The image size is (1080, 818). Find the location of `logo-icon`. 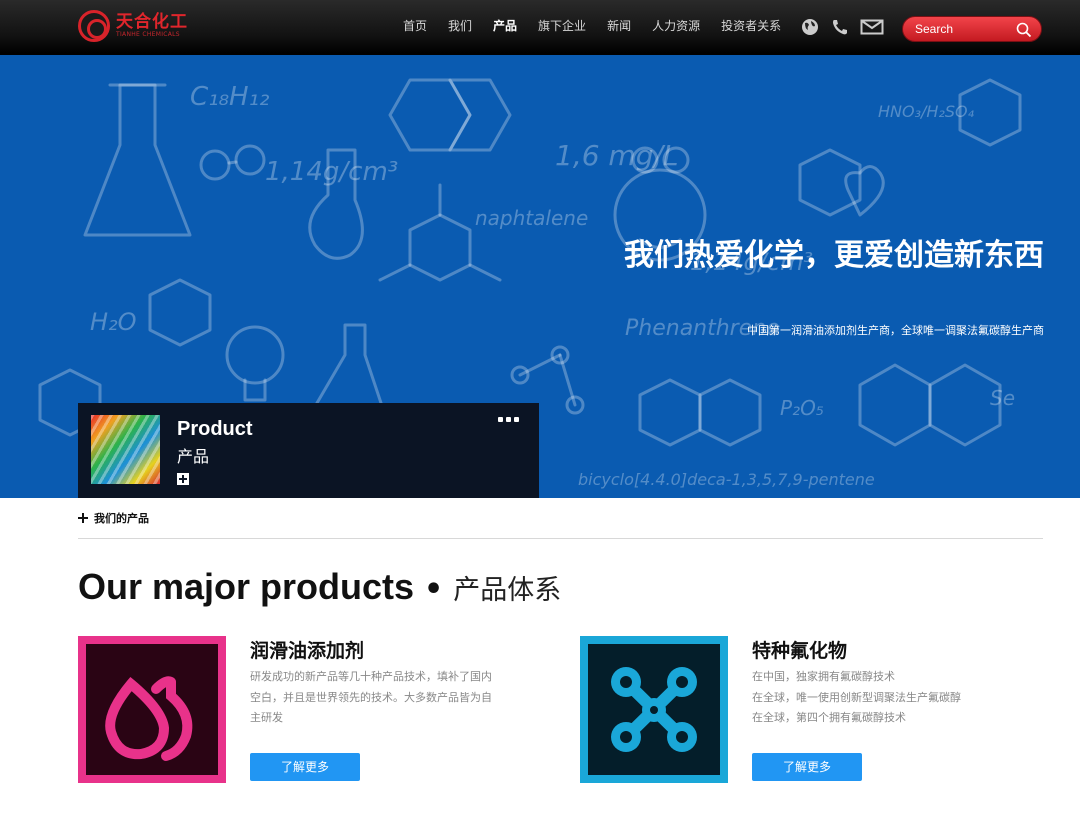

logo-icon is located at coordinates (94, 26).